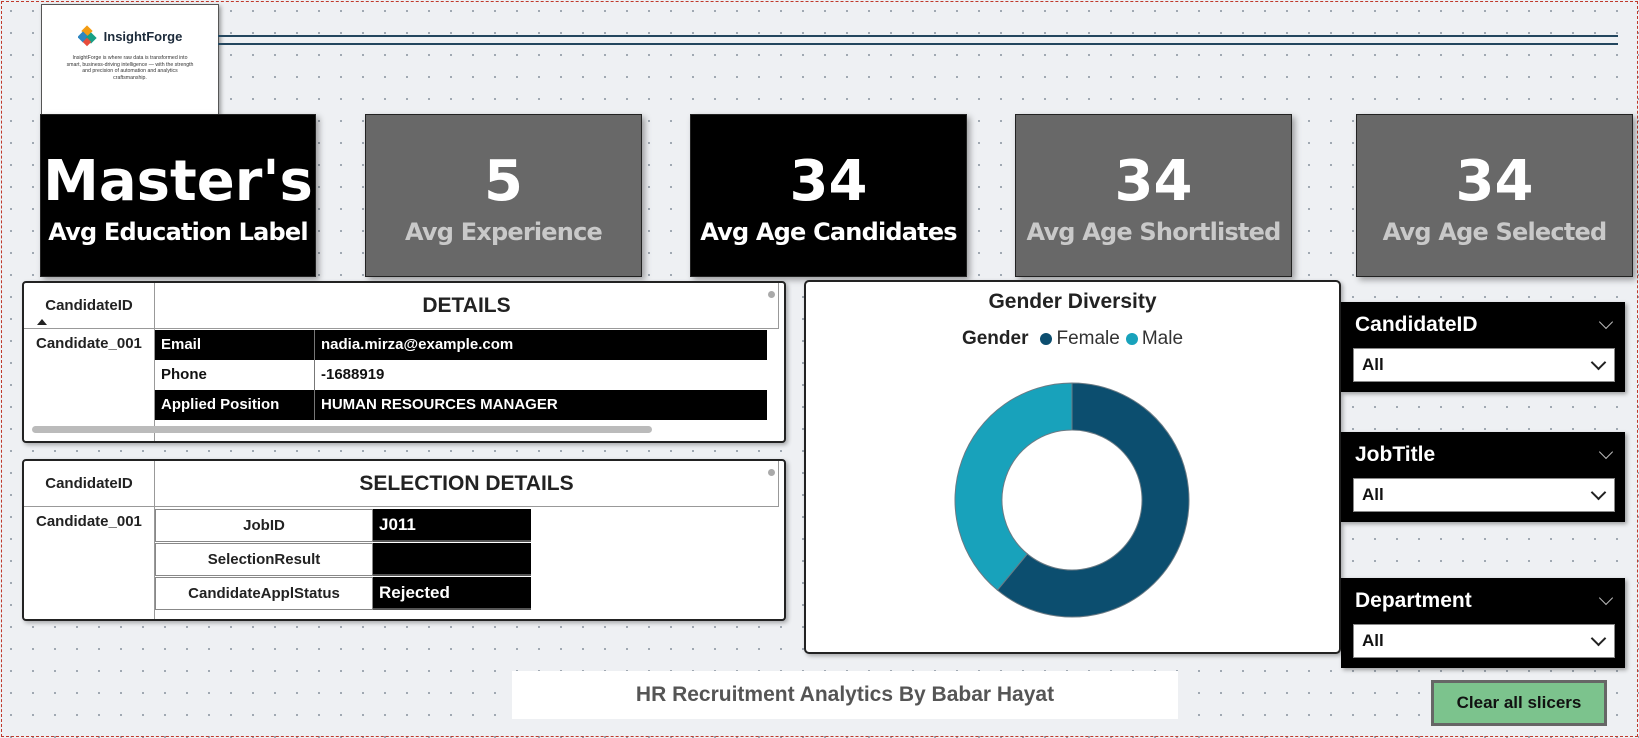  What do you see at coordinates (1154, 231) in the screenshot?
I see `kpi-label: Avg Age Shortlisted` at bounding box center [1154, 231].